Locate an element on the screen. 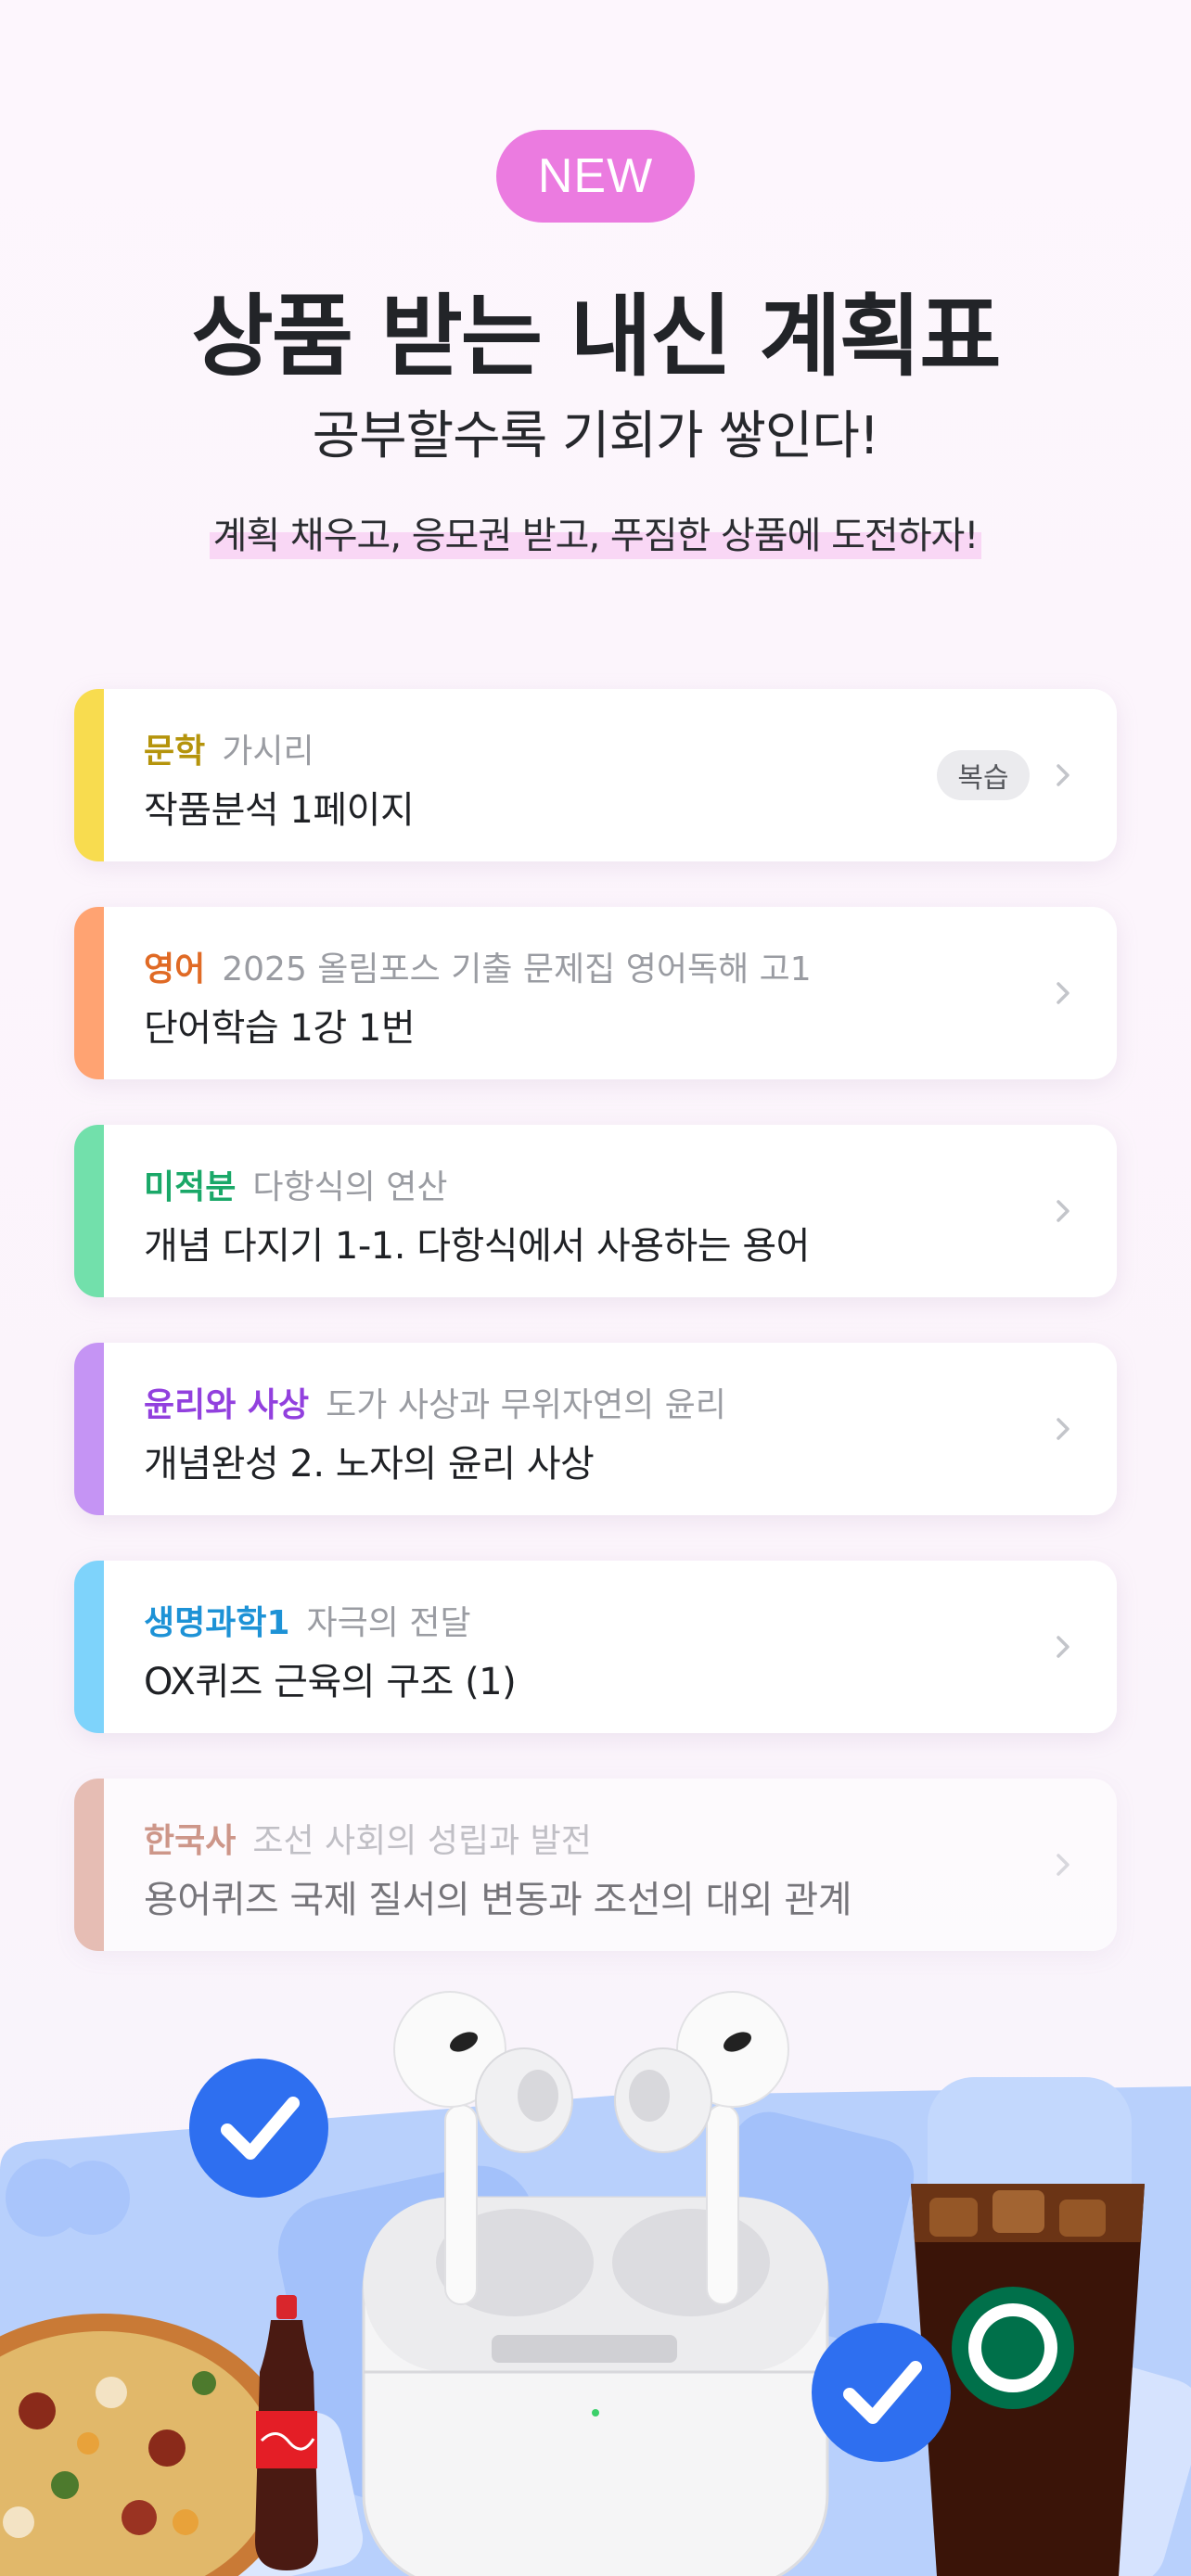 This screenshot has width=1191, height=2576. plan-task: OX퀴즈 근육의 구조 (1) is located at coordinates (330, 1682).